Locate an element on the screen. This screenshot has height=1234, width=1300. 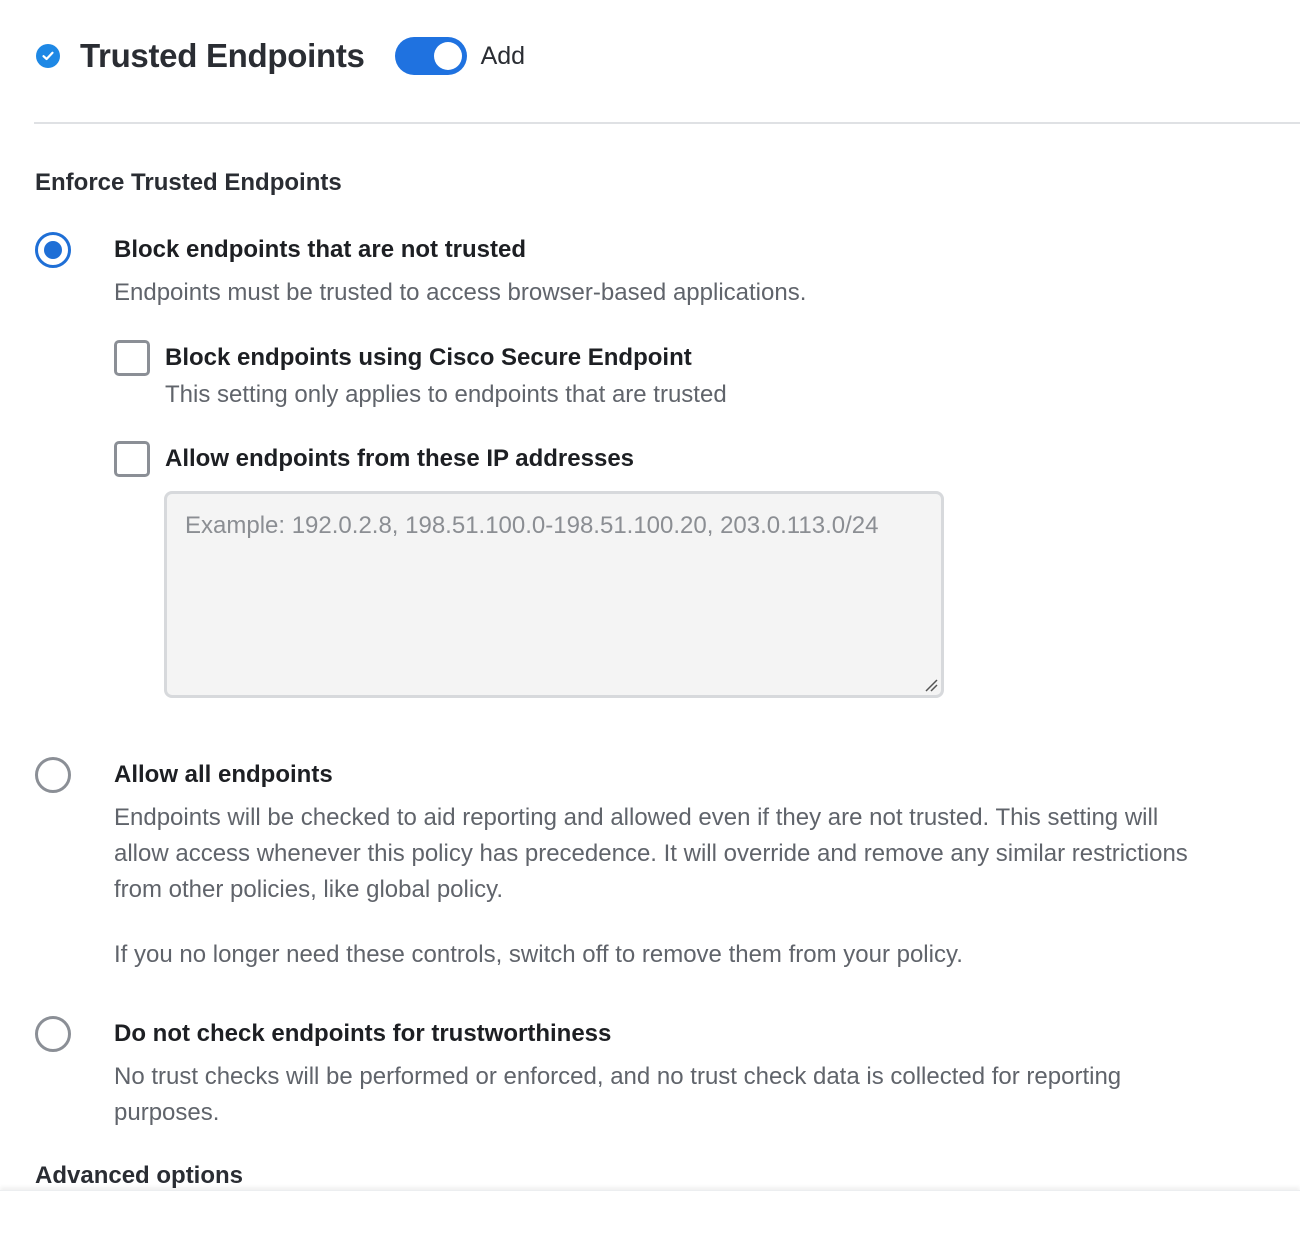
add-toggle-switch is located at coordinates (430, 56).